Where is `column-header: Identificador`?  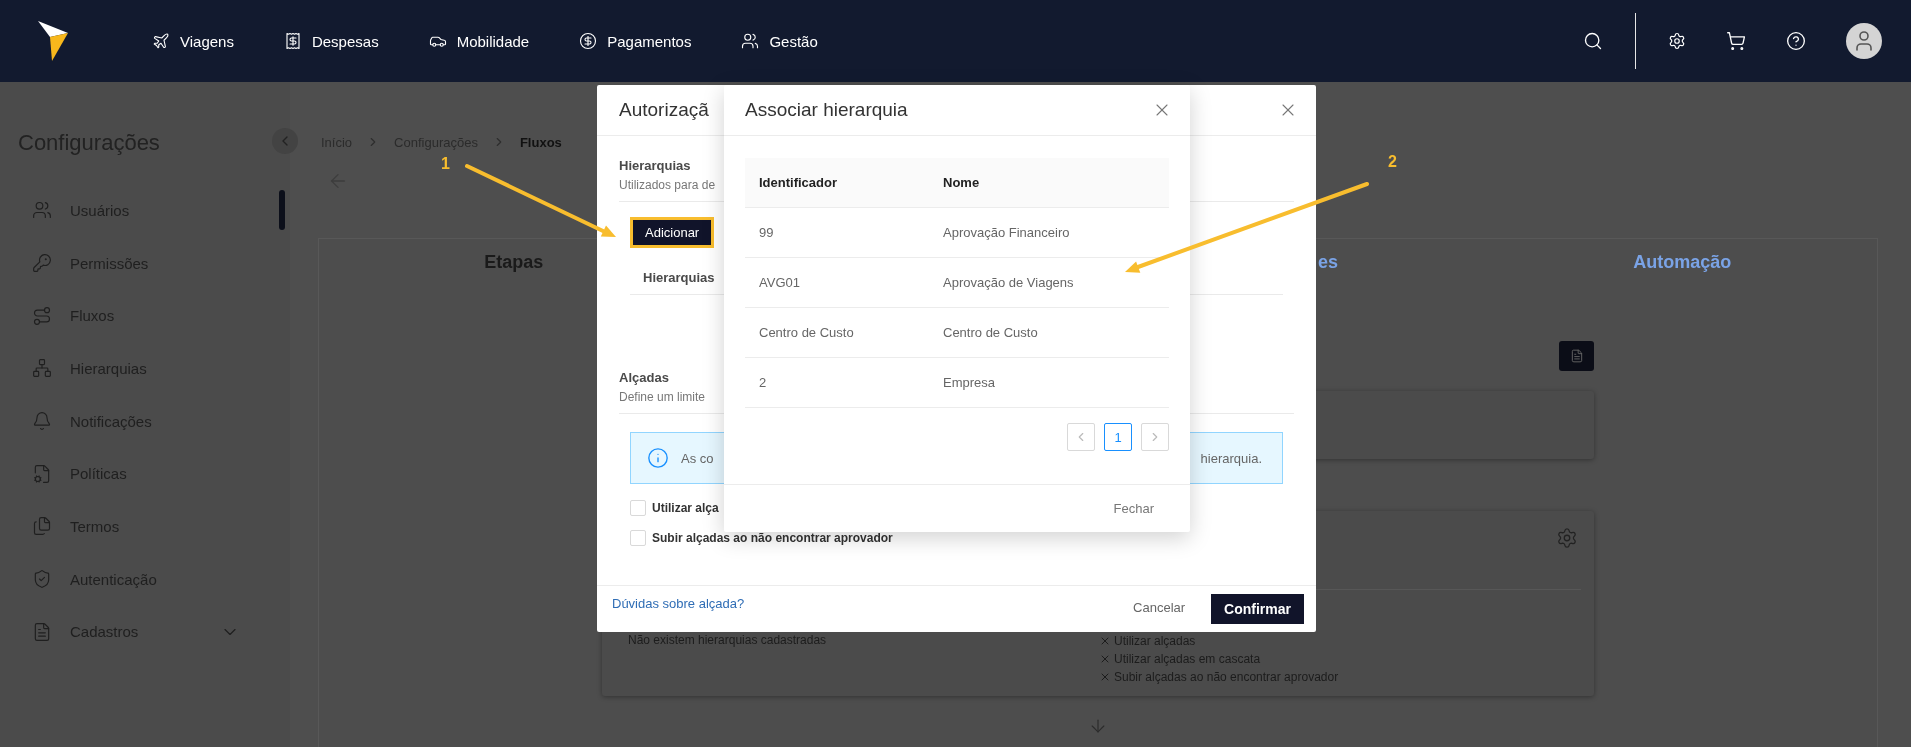
column-header: Identificador is located at coordinates (798, 182).